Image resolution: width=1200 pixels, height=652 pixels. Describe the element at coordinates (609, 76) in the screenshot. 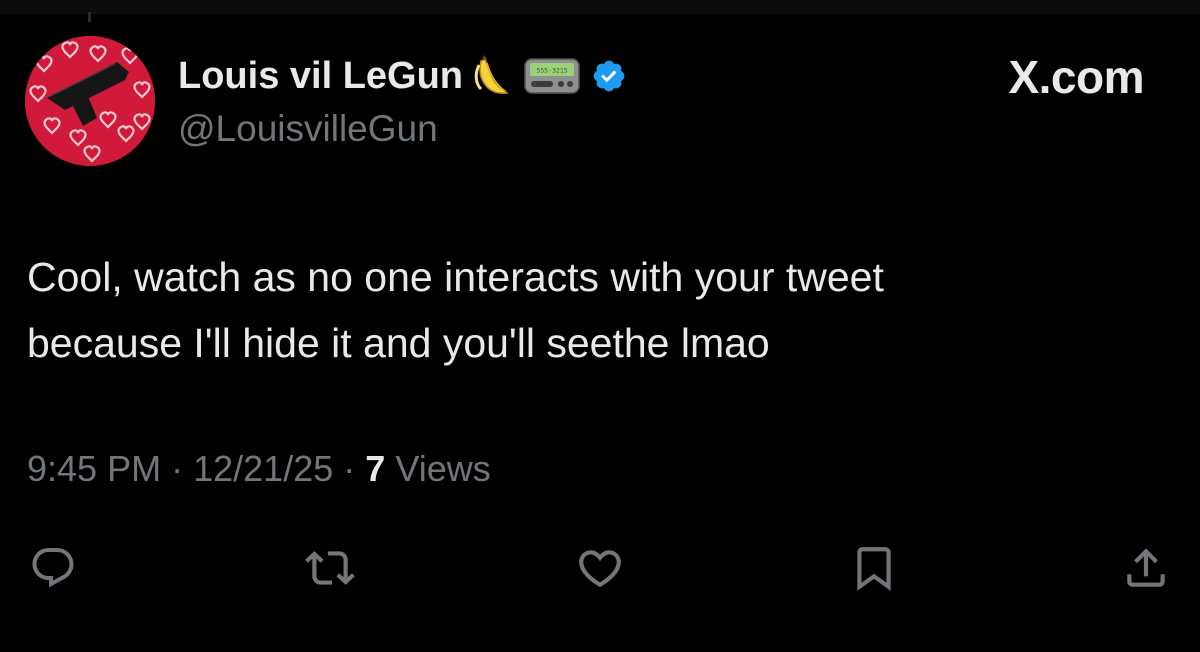

I see `verified-badge-icon` at that location.